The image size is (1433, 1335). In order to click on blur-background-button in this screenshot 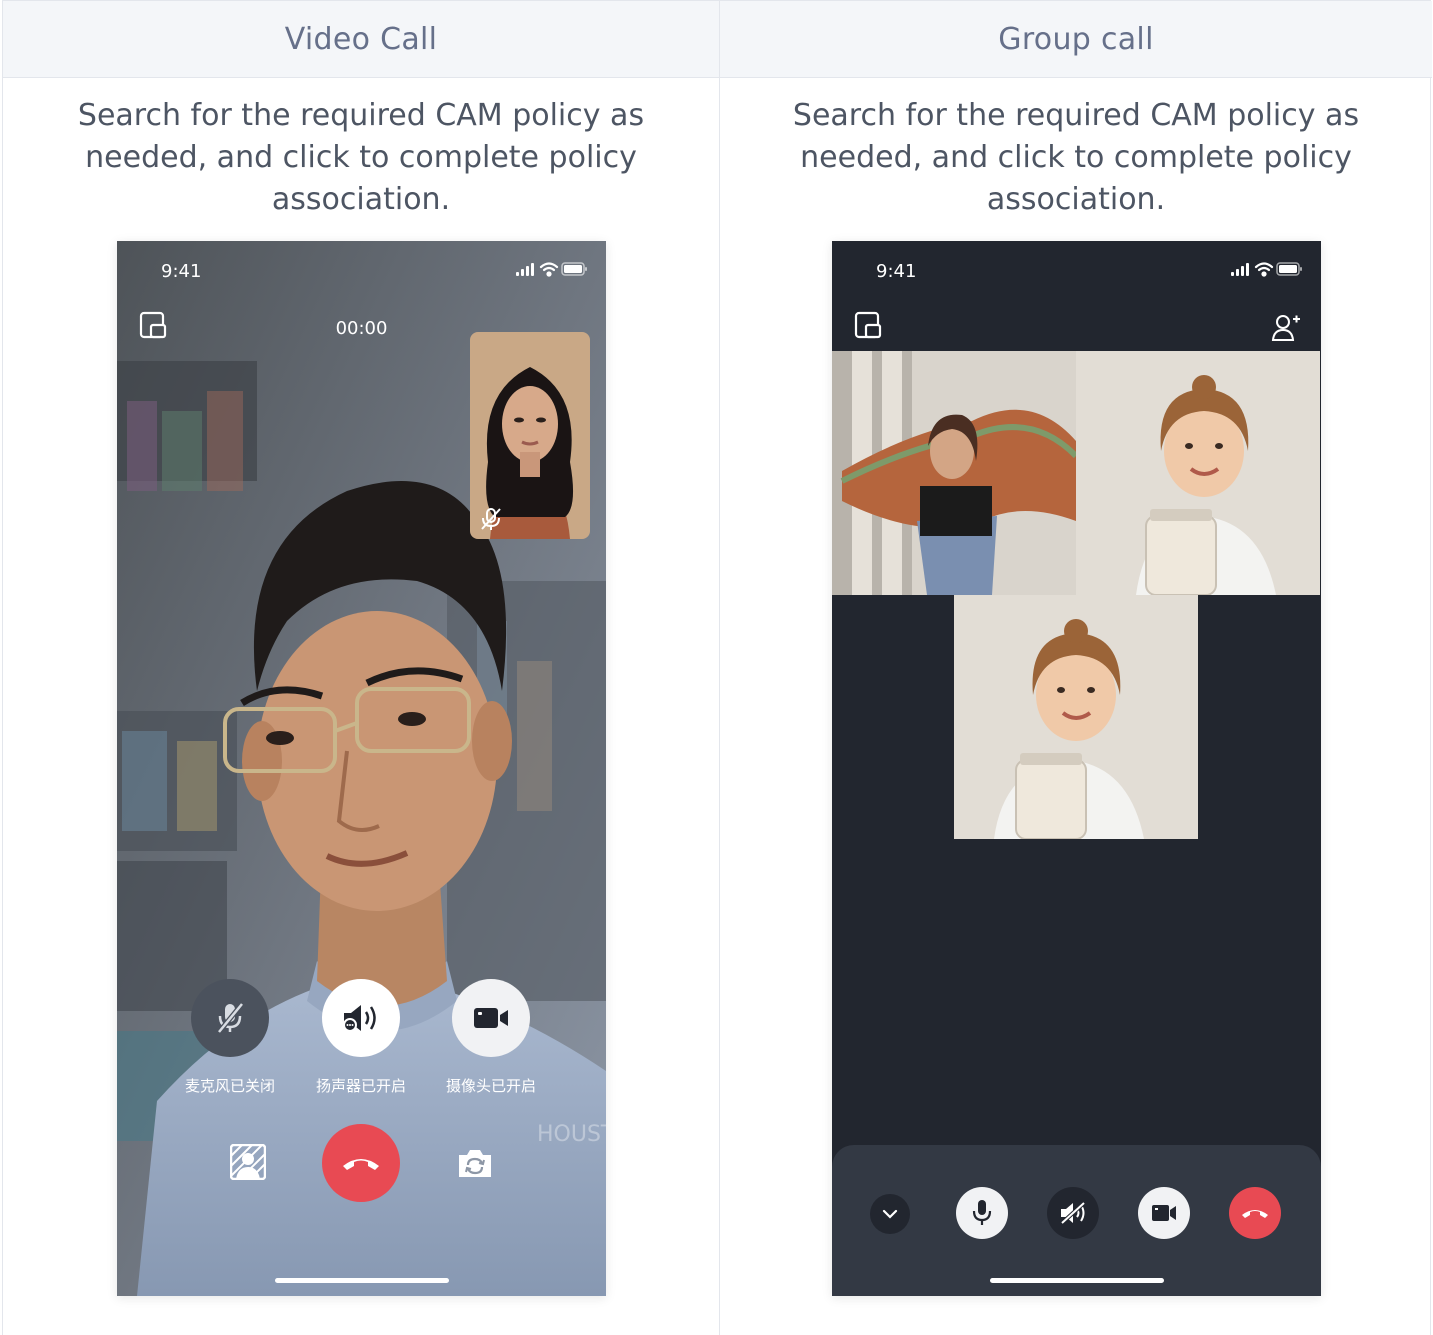, I will do `click(248, 1163)`.